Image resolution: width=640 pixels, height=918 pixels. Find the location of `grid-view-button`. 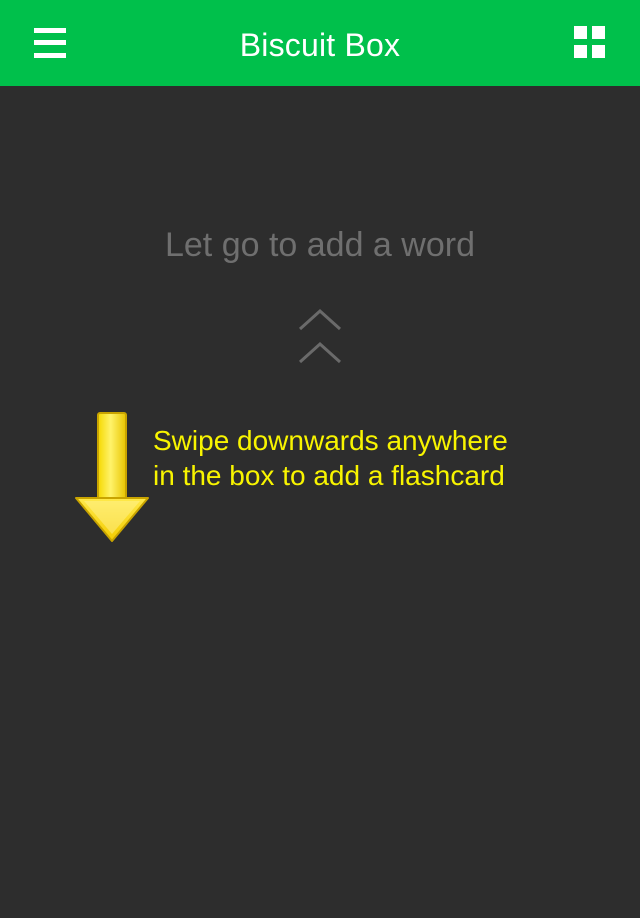

grid-view-button is located at coordinates (590, 43).